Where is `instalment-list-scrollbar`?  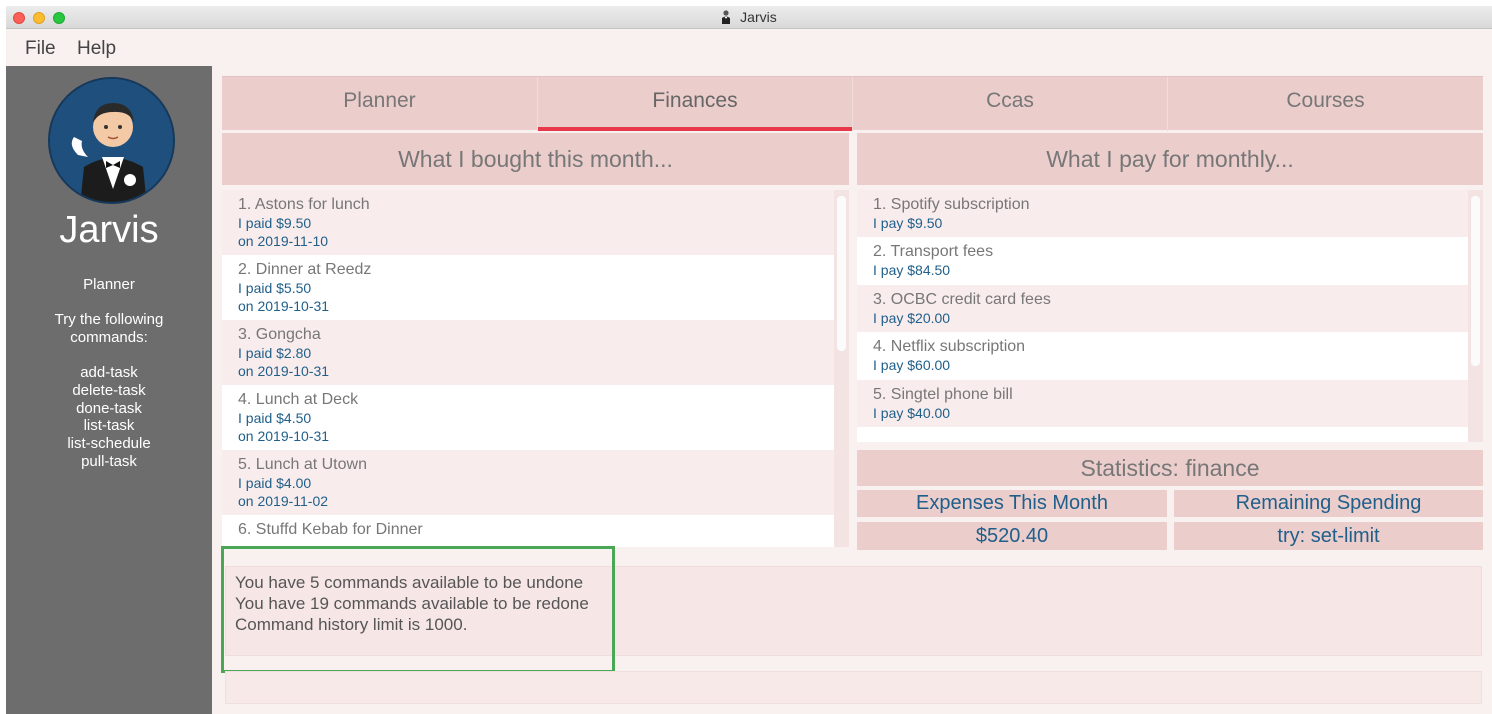 instalment-list-scrollbar is located at coordinates (1475, 316).